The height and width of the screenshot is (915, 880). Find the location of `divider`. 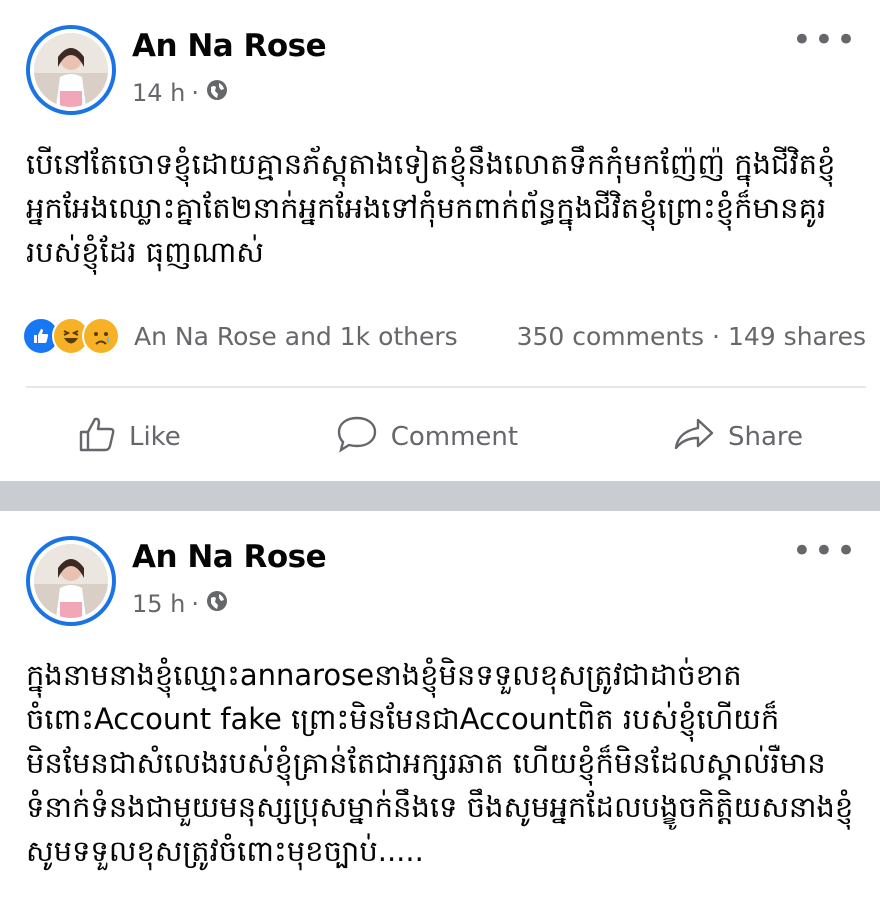

divider is located at coordinates (446, 387).